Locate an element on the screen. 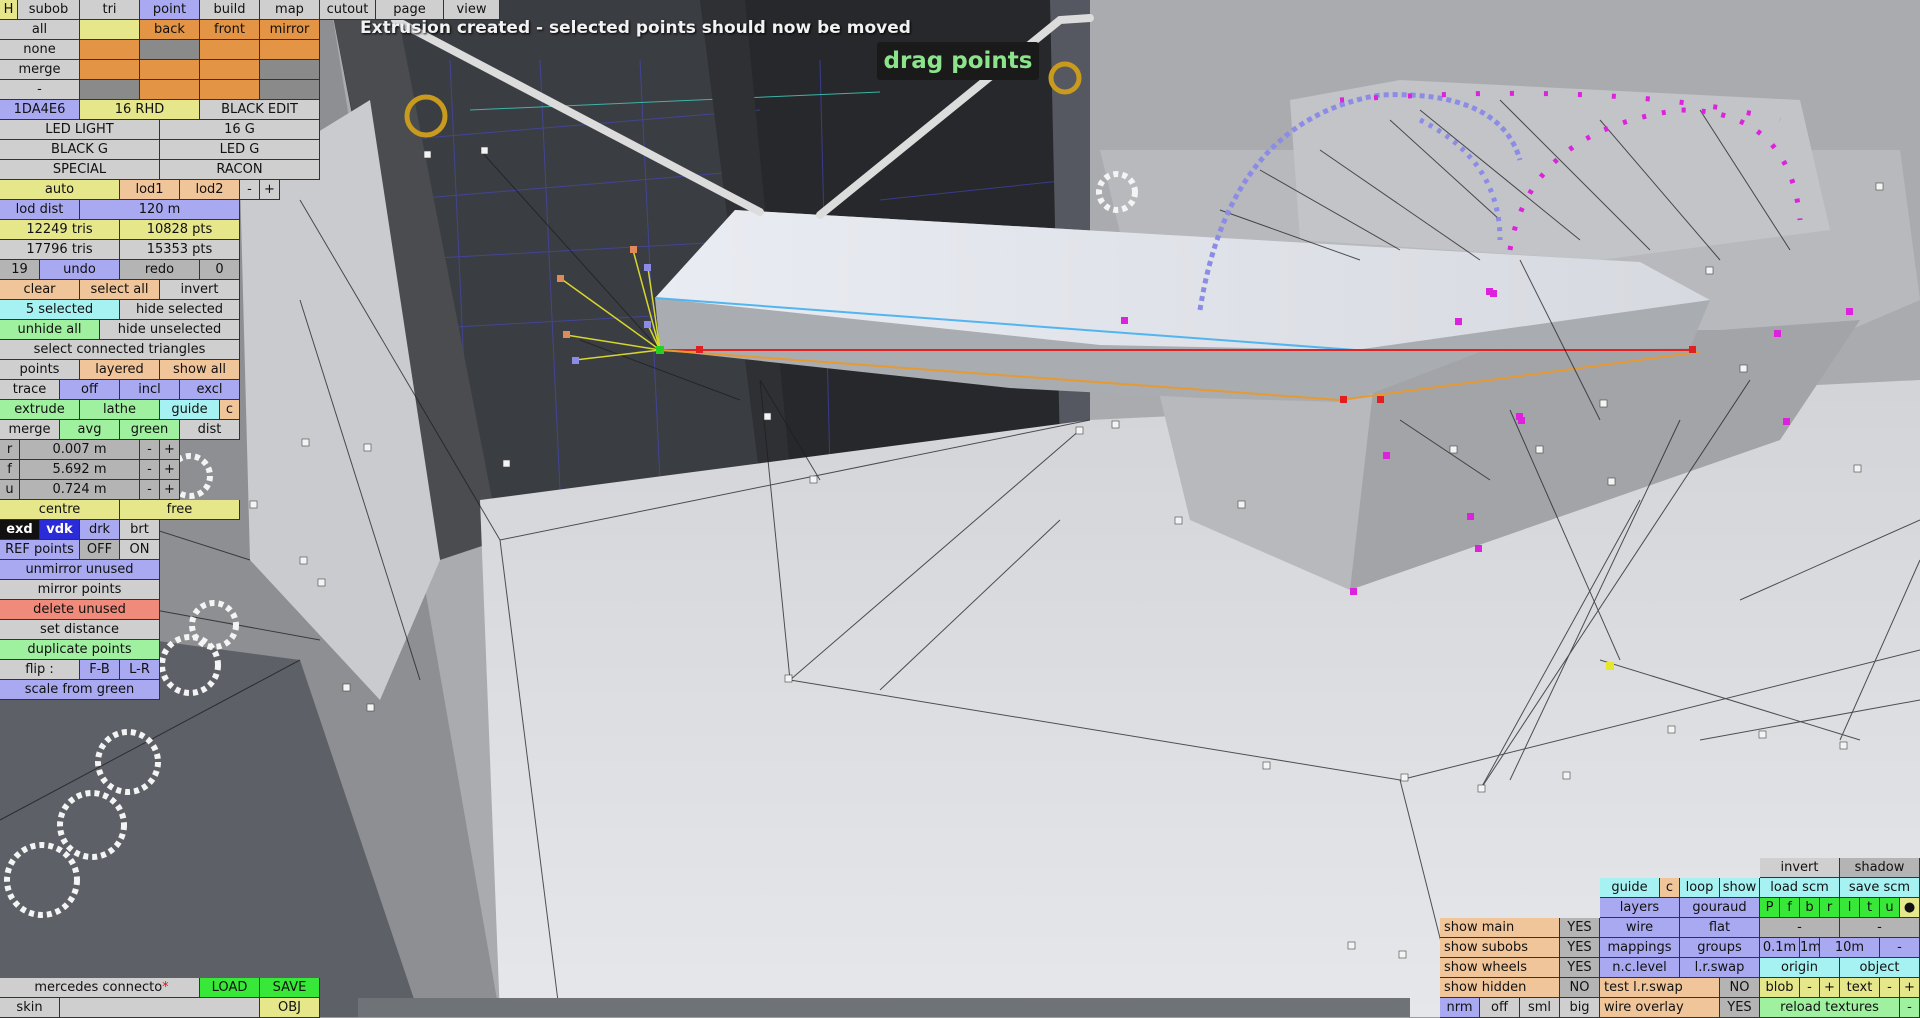 This screenshot has width=1920, height=1018. select-connected-triangles-button: select connected triangles is located at coordinates (120, 350).